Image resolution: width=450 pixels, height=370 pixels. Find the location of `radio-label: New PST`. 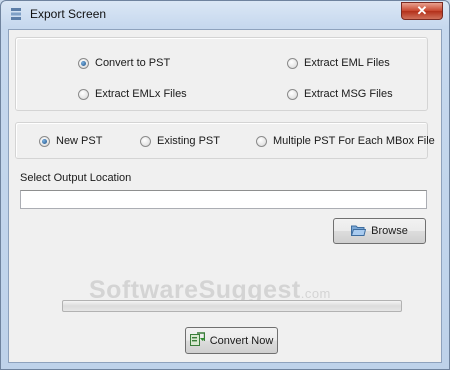

radio-label: New PST is located at coordinates (79, 141).